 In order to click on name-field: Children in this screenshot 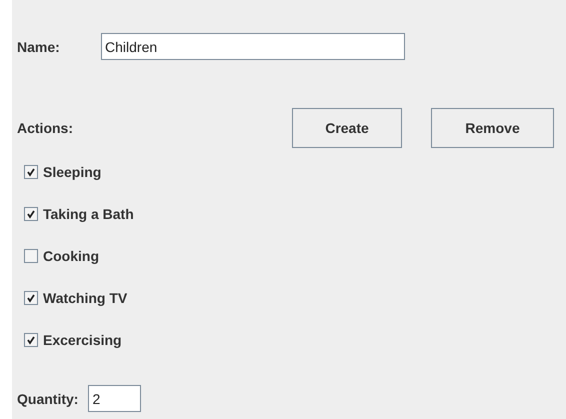, I will do `click(253, 46)`.